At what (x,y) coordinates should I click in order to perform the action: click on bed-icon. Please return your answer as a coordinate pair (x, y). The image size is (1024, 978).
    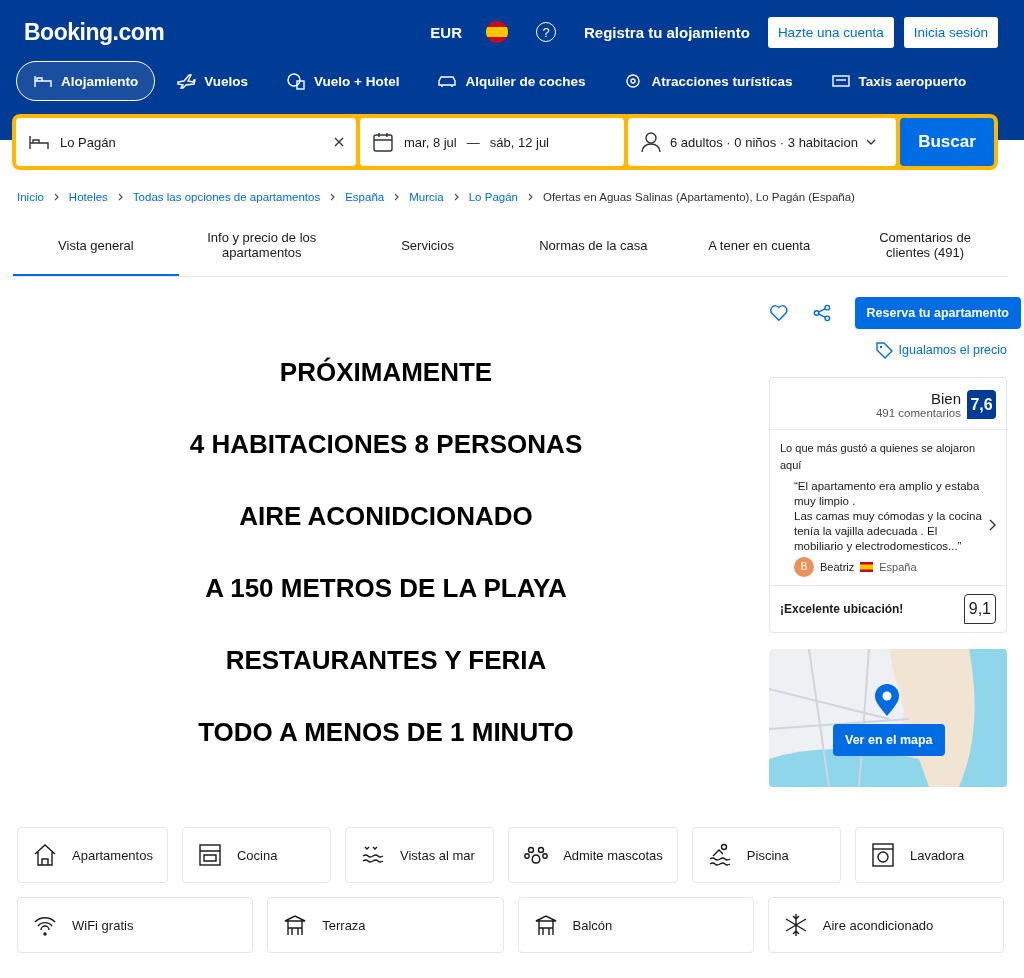
    Looking at the image, I should click on (39, 142).